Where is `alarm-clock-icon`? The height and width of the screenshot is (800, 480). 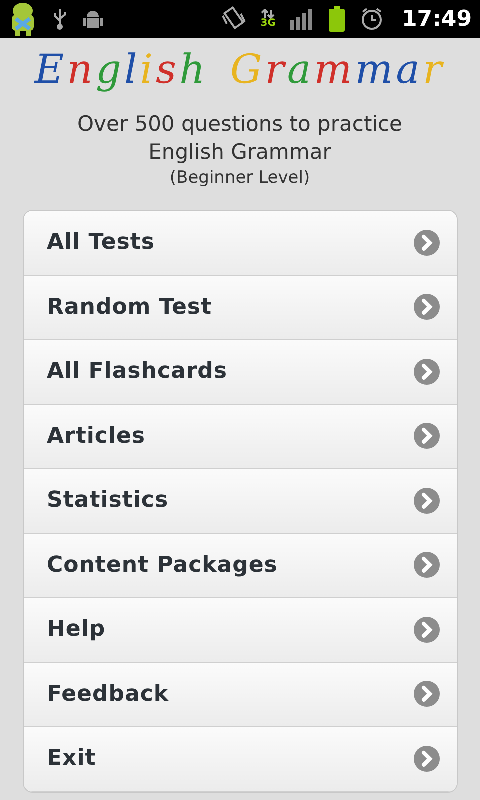
alarm-clock-icon is located at coordinates (372, 19).